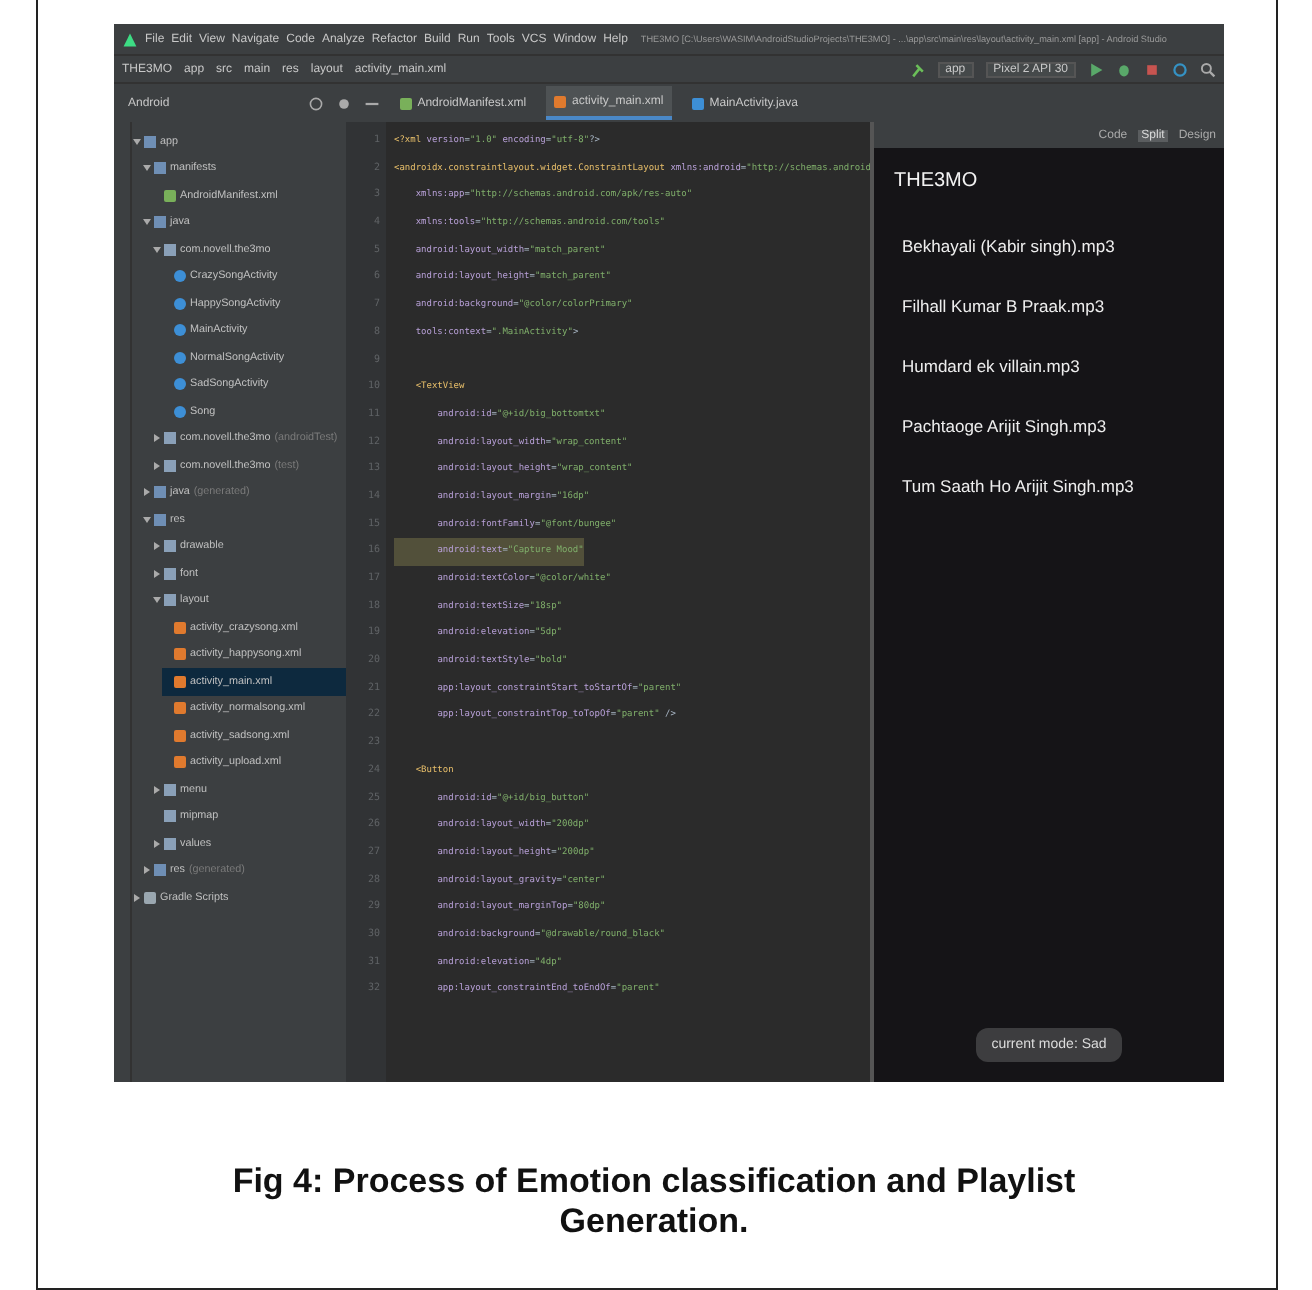 The width and height of the screenshot is (1312, 1290). Describe the element at coordinates (1008, 246) in the screenshot. I see `track-title: Bekhayali (Kabir singh).mp3` at that location.